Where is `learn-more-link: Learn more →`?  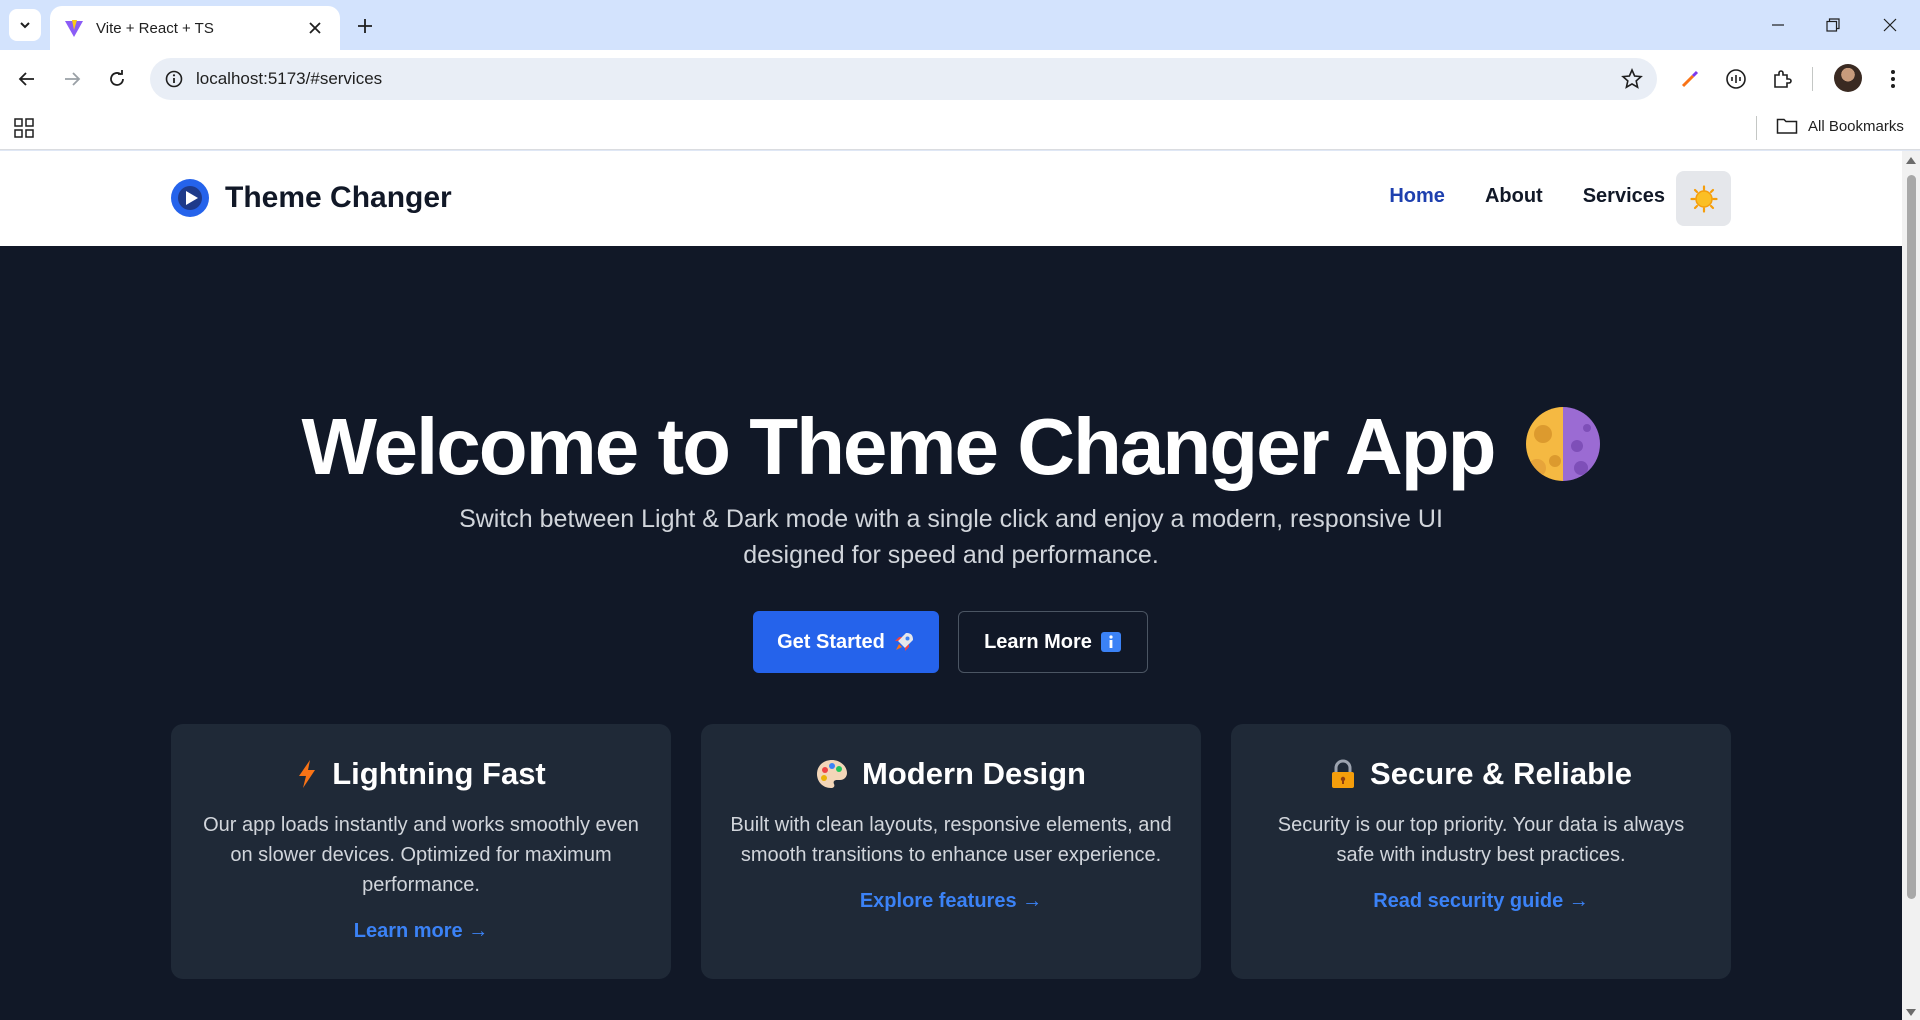
learn-more-link: Learn more → is located at coordinates (421, 931).